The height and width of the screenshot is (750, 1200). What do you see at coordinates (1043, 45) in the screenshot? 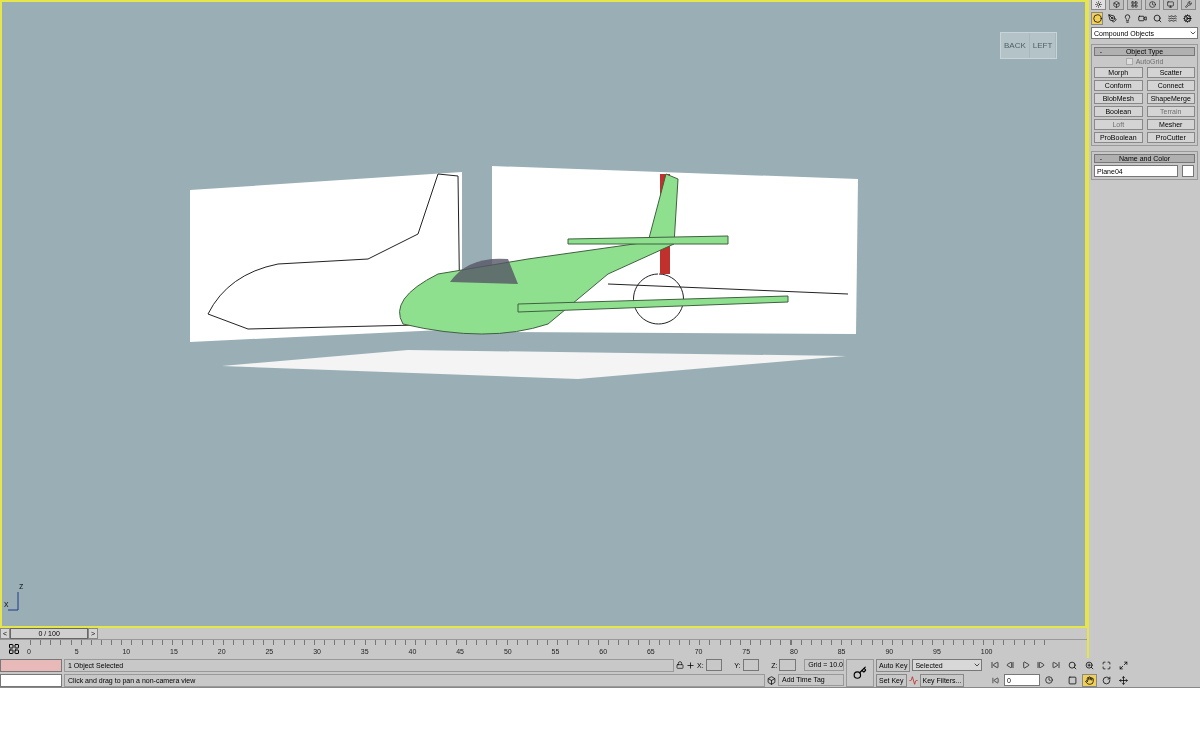
I see `cube-face-label: LEFT` at bounding box center [1043, 45].